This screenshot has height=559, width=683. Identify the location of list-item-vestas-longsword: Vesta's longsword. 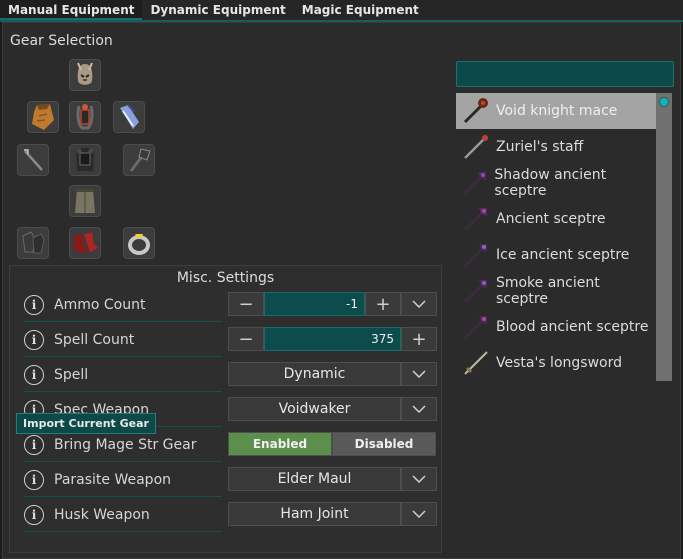
(556, 363).